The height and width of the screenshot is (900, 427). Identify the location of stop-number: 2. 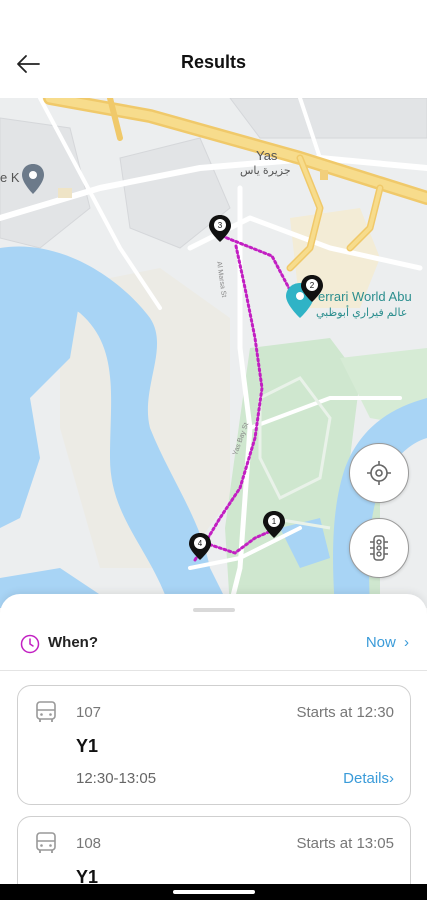
(312, 285).